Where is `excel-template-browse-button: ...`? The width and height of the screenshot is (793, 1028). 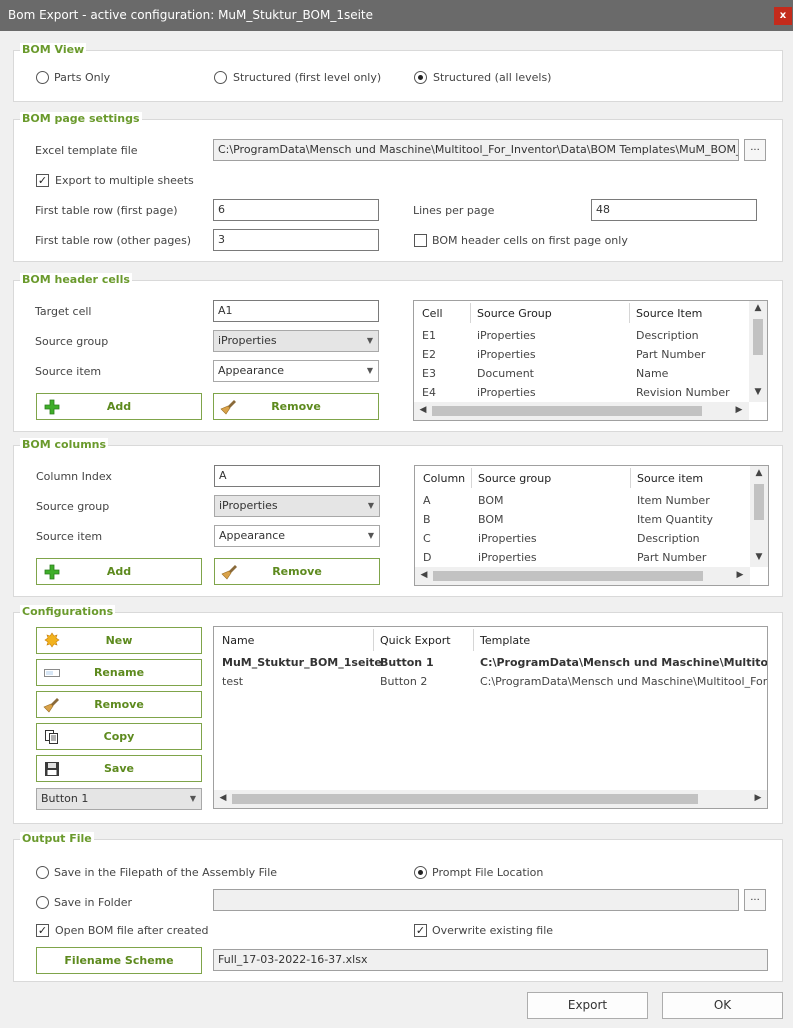 excel-template-browse-button: ... is located at coordinates (755, 150).